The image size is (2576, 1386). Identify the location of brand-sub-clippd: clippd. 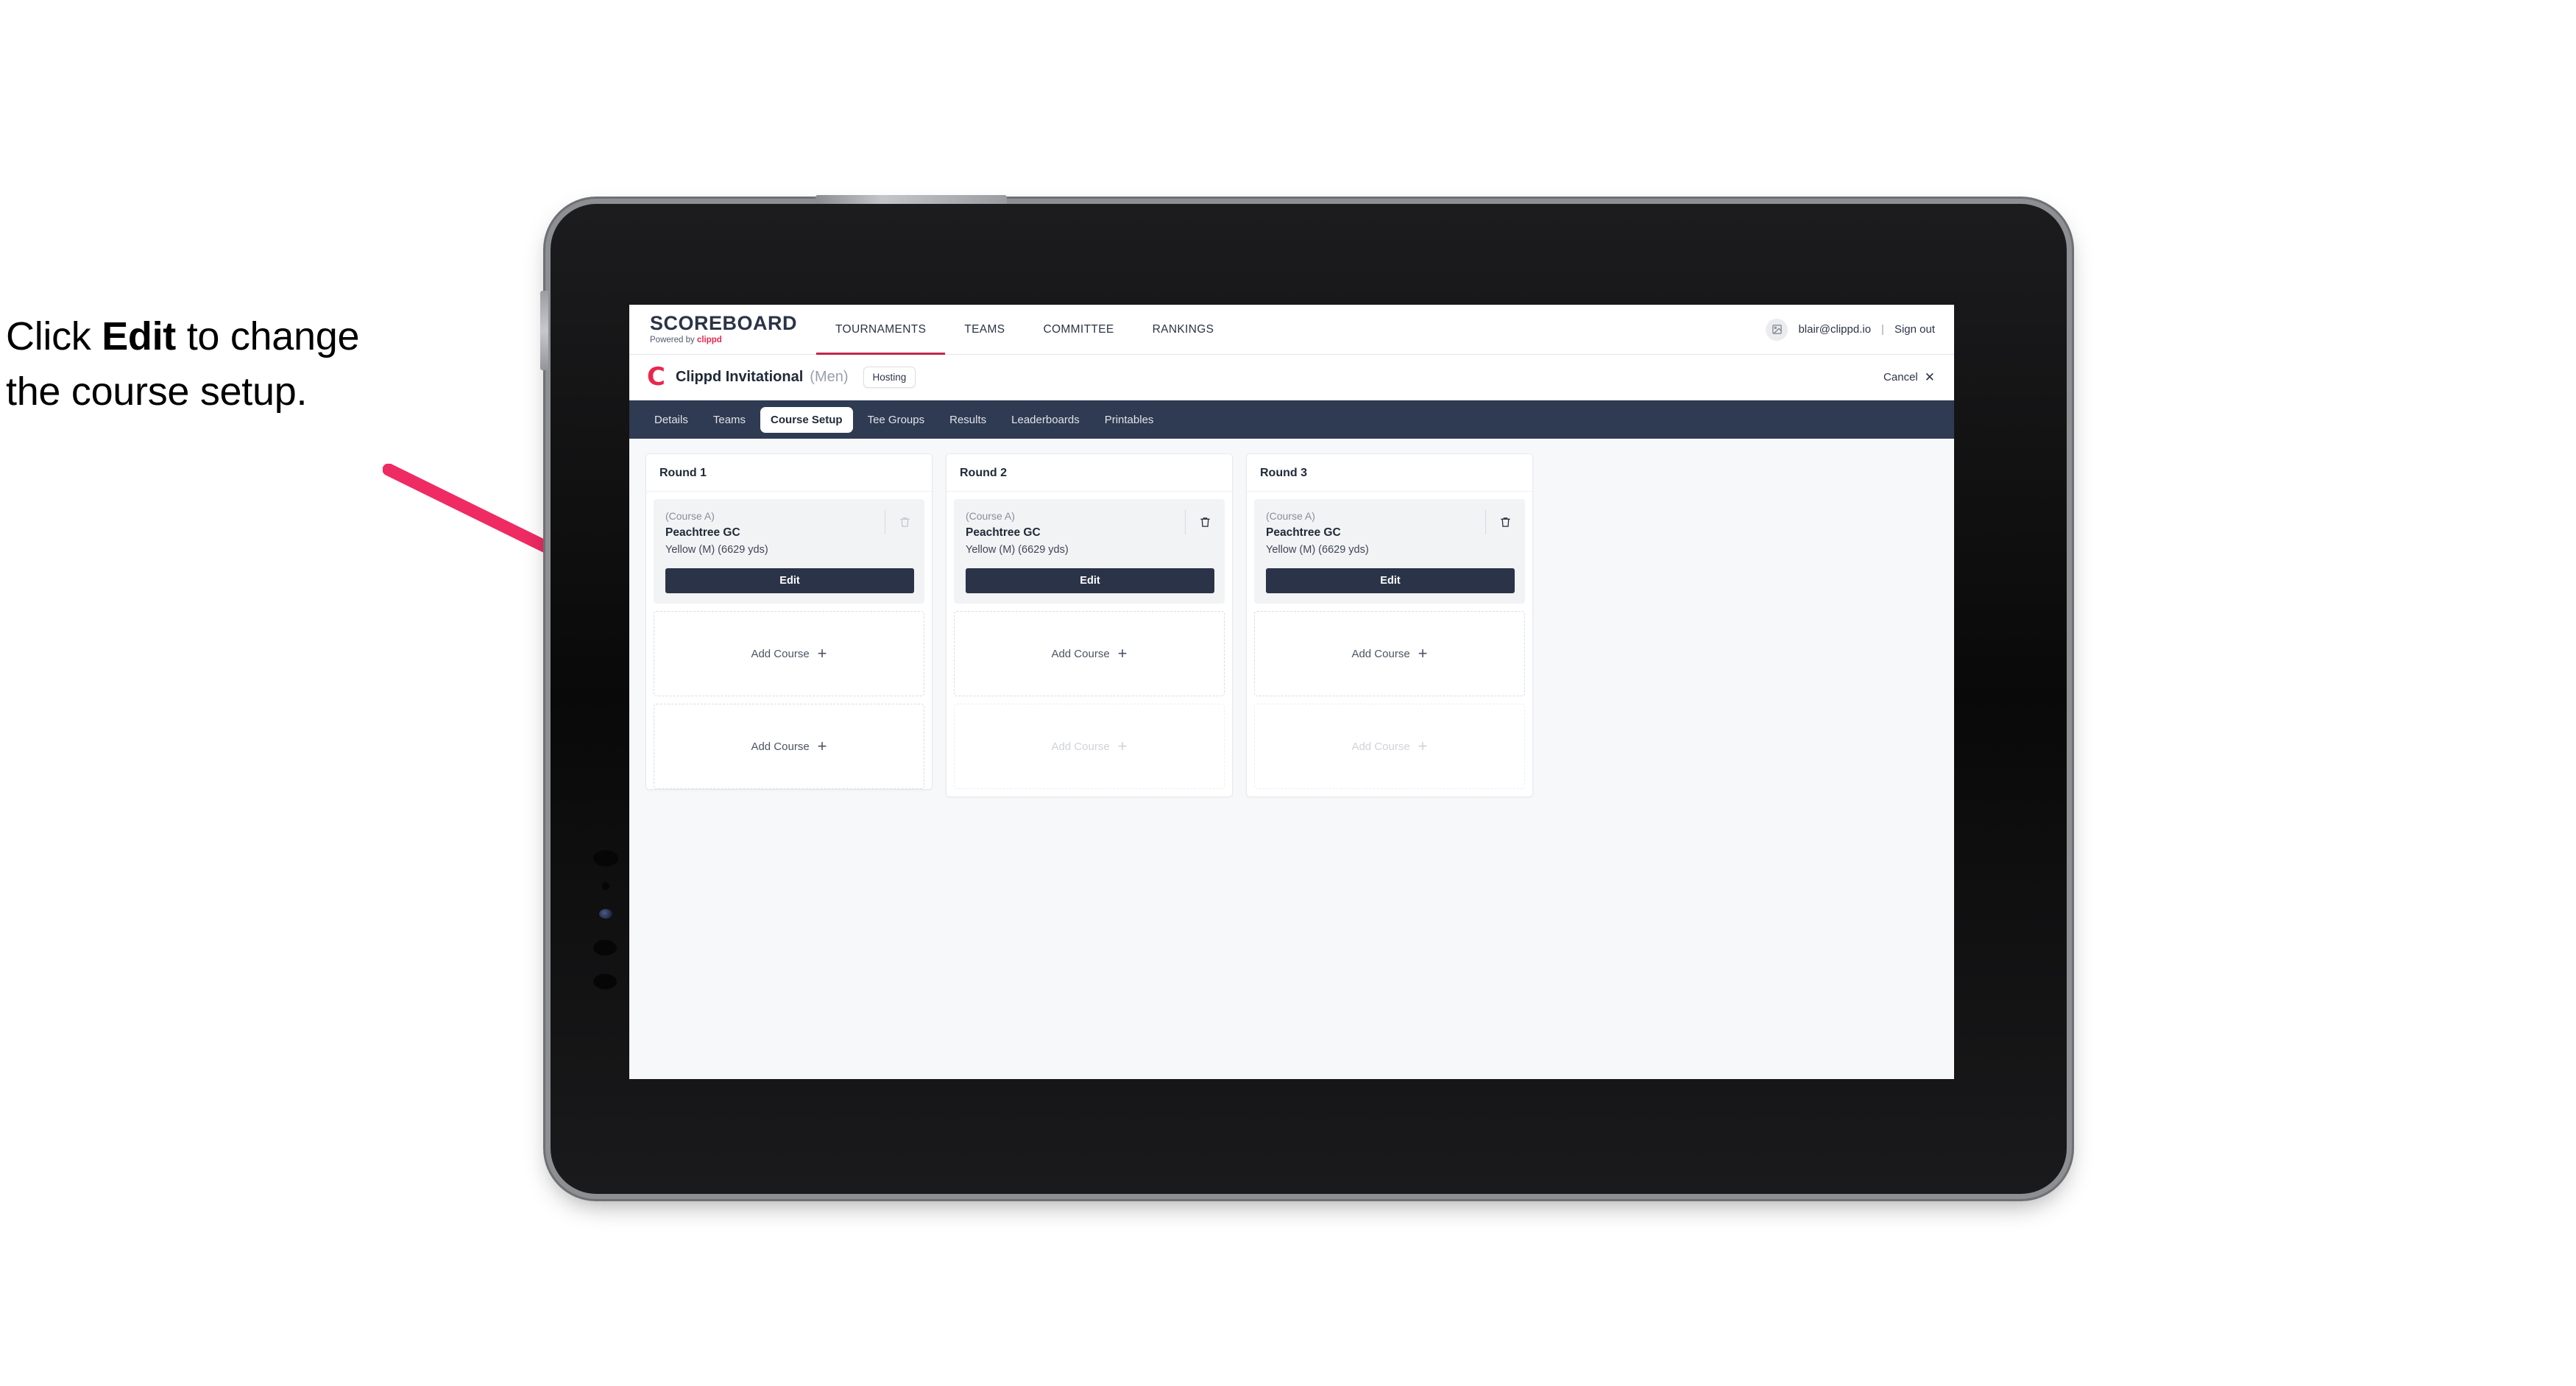
(709, 340).